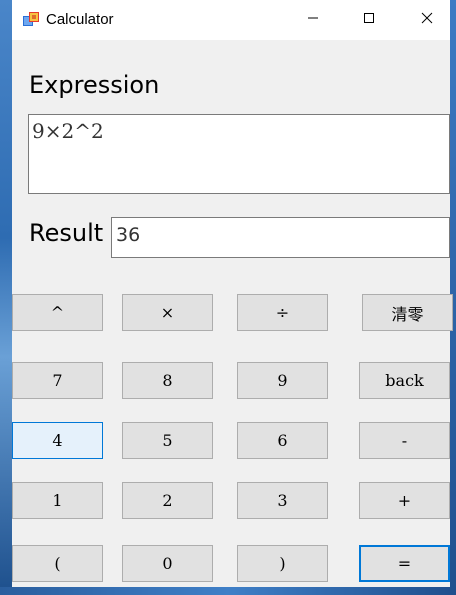  Describe the element at coordinates (66, 233) in the screenshot. I see `result-label: Result` at that location.